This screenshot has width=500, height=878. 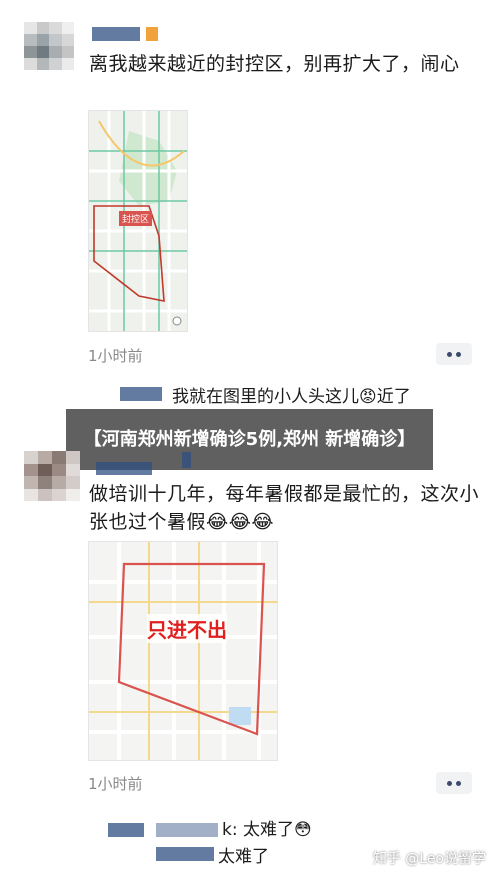 I want to click on news-title-banner: 【河南郑州新增确诊5例,郑州 新增确诊】, so click(x=249, y=439).